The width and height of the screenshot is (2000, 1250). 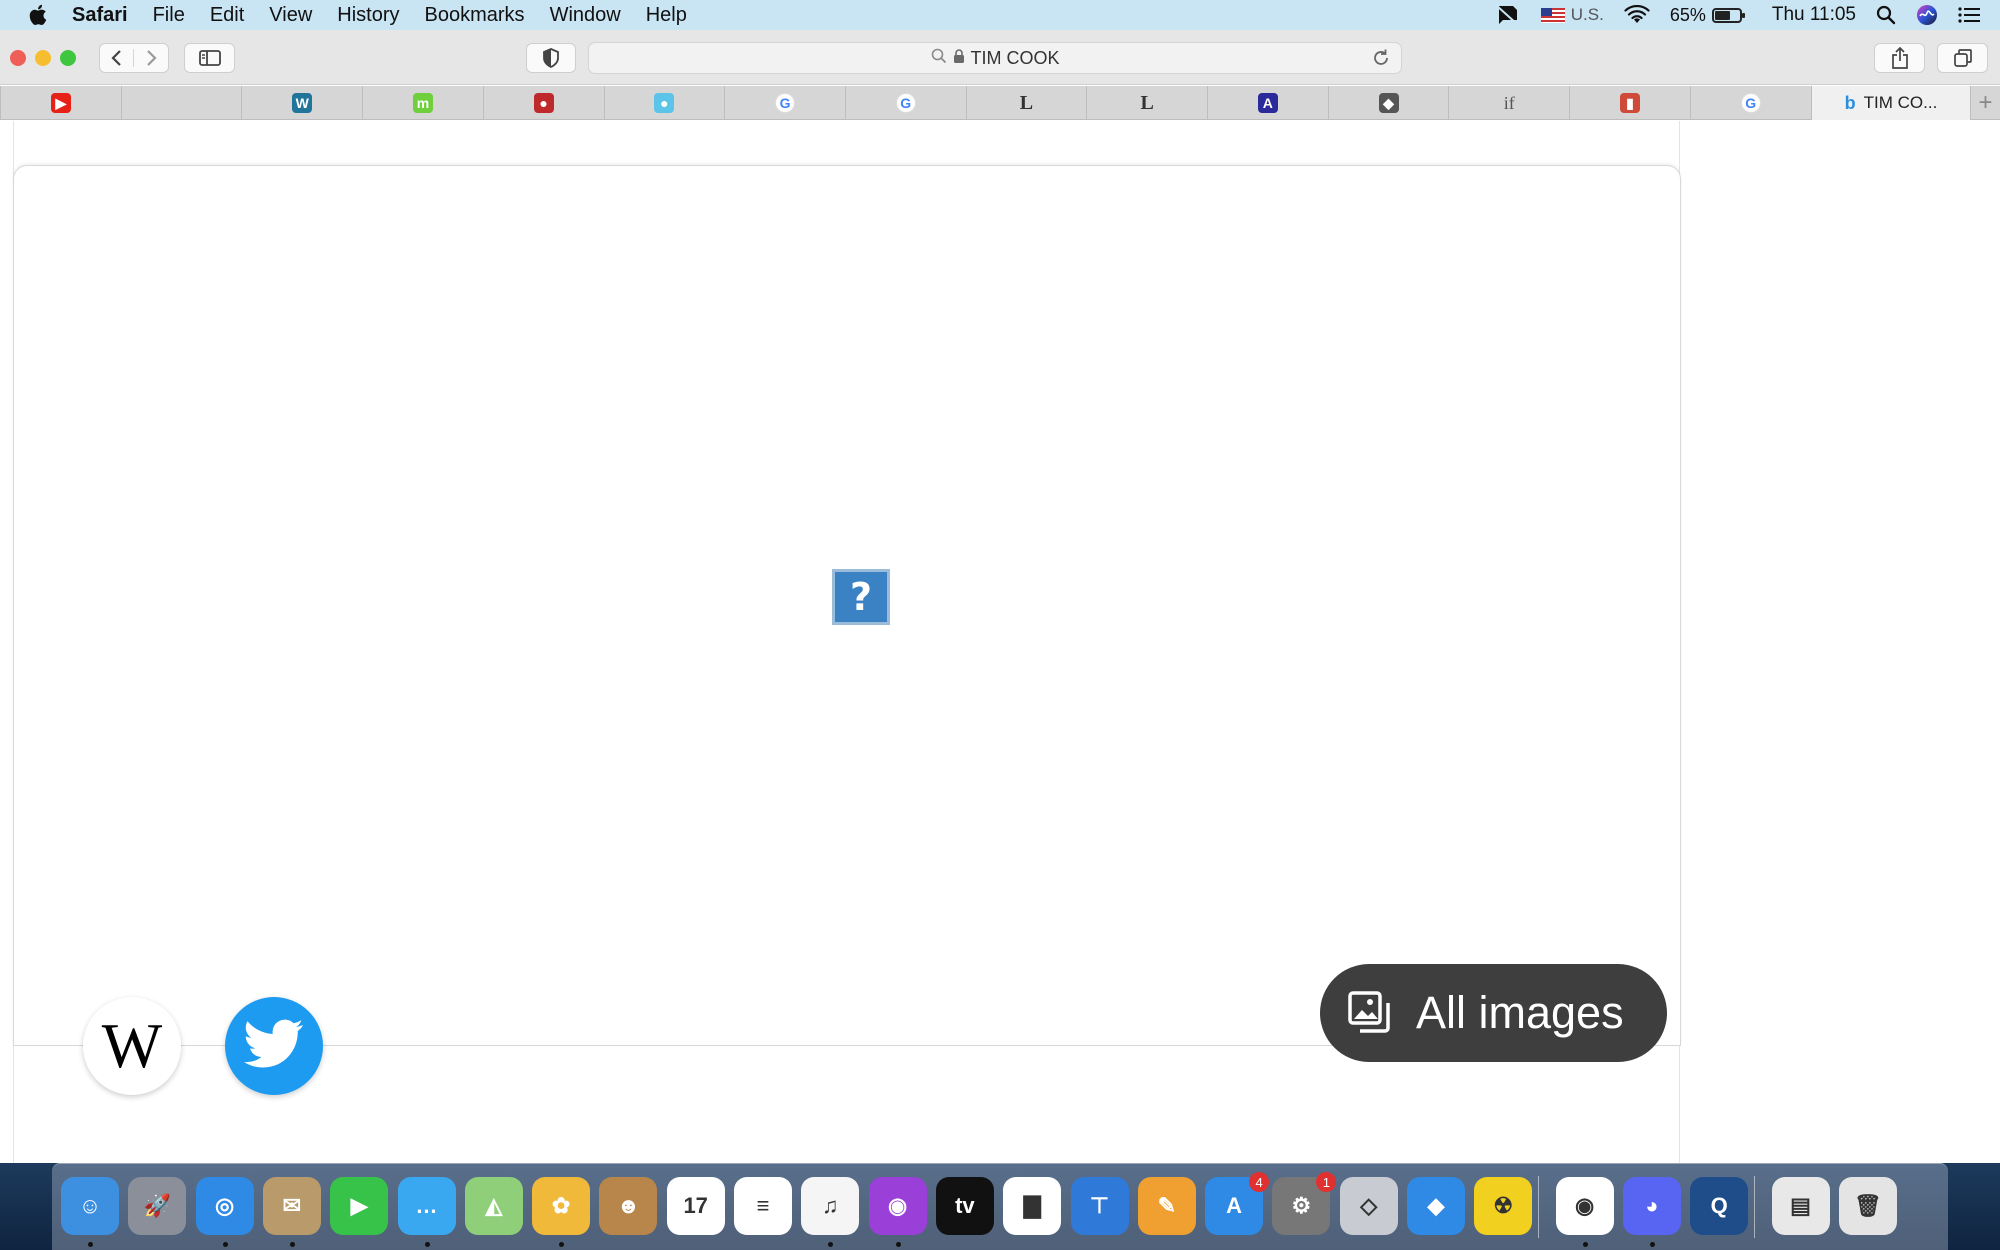 I want to click on back-forward-group, so click(x=134, y=58).